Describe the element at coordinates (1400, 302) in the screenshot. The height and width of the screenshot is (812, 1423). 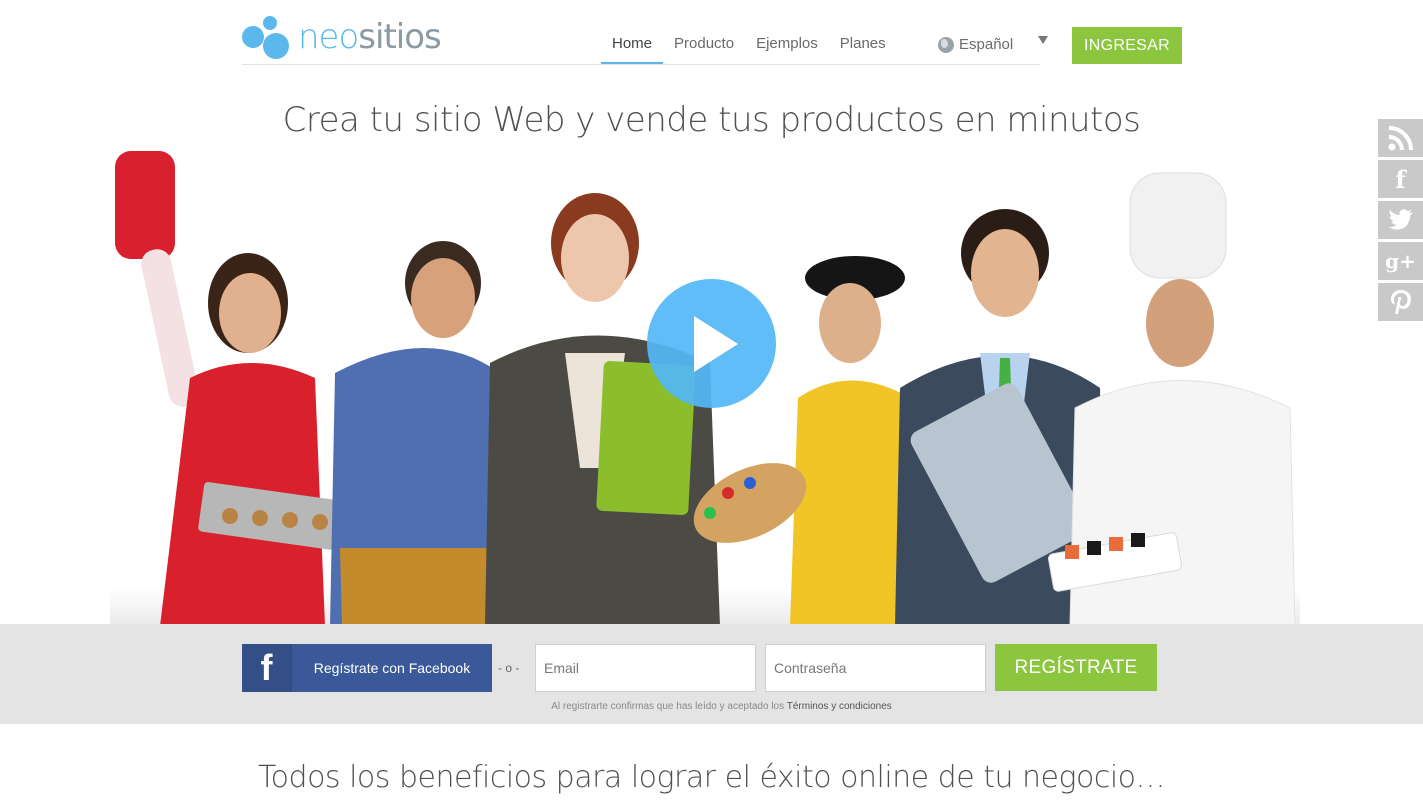
I see `pinterest-icon` at that location.